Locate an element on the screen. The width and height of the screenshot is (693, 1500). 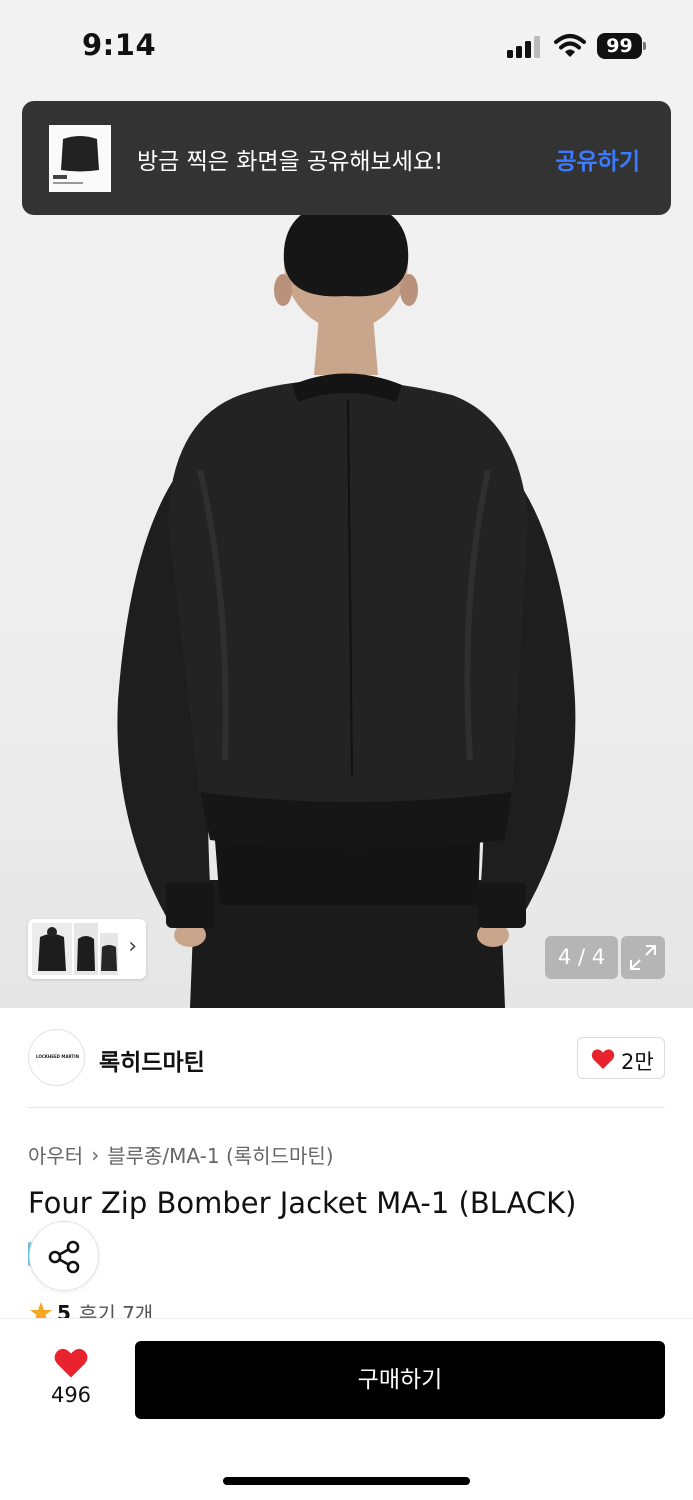
share-button is located at coordinates (64, 1256).